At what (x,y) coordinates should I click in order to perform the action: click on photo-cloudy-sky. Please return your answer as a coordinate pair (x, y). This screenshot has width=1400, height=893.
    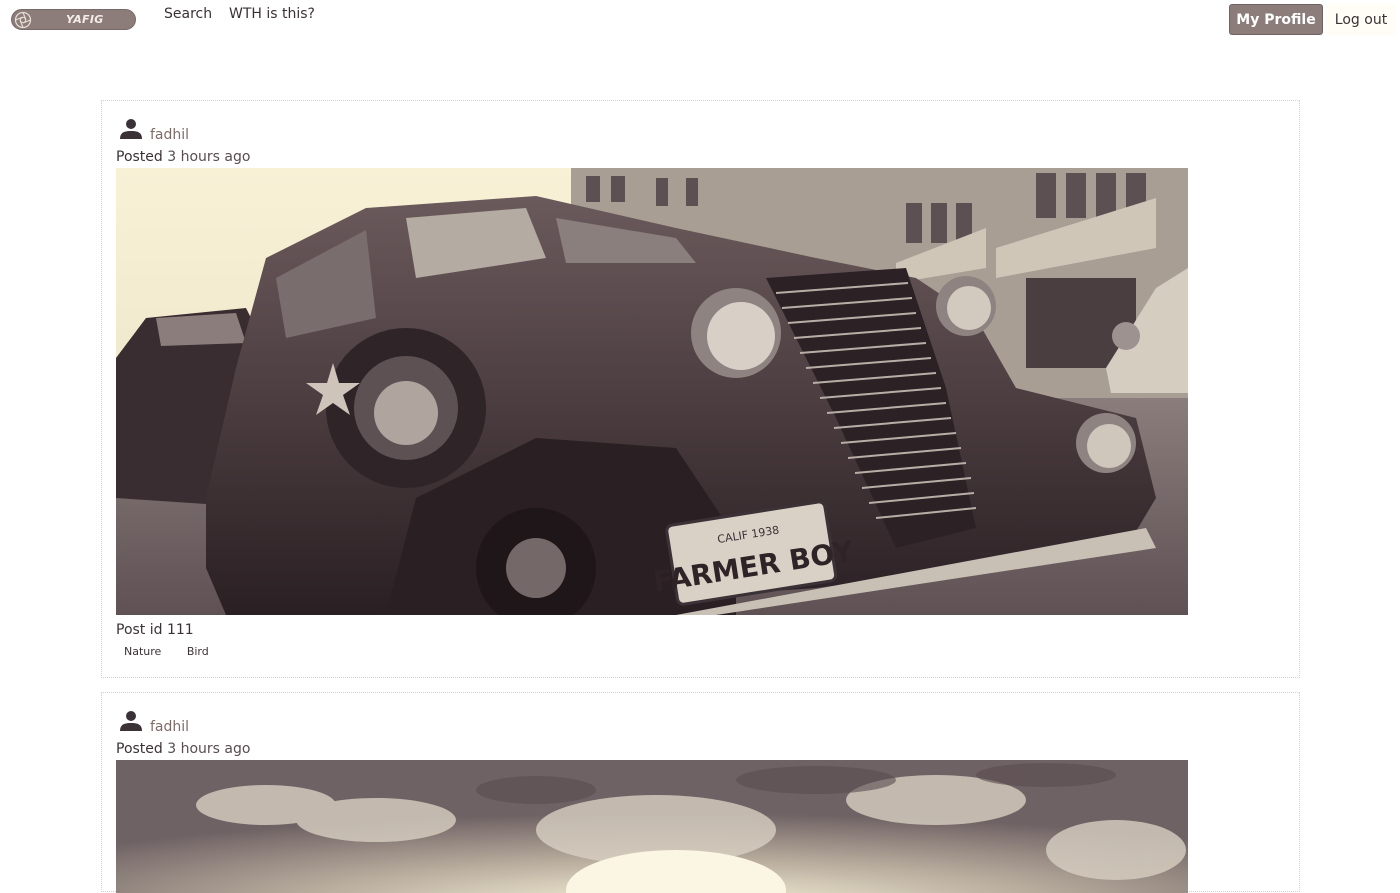
    Looking at the image, I should click on (652, 826).